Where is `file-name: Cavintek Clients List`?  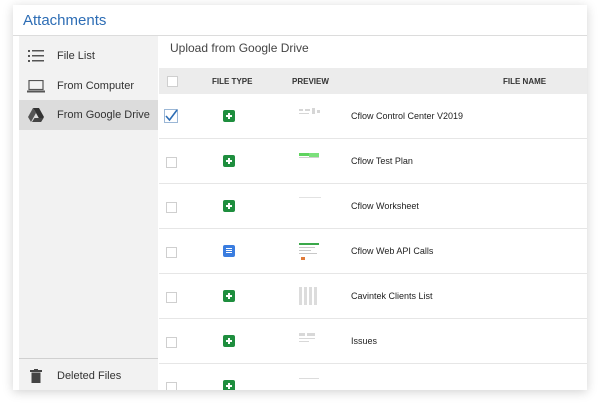 file-name: Cavintek Clients List is located at coordinates (392, 296).